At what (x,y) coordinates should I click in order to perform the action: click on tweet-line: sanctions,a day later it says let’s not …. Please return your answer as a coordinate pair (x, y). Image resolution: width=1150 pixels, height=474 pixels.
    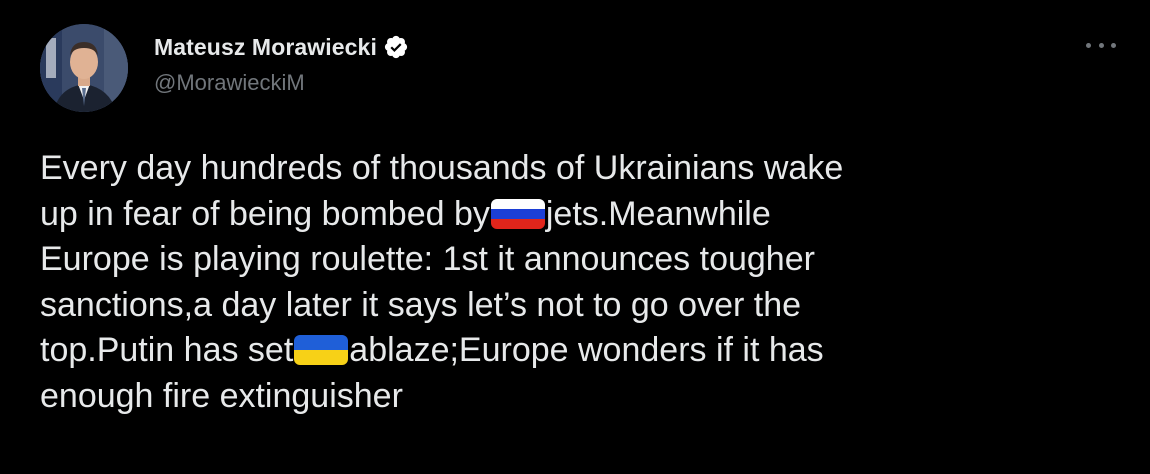
    Looking at the image, I should click on (421, 304).